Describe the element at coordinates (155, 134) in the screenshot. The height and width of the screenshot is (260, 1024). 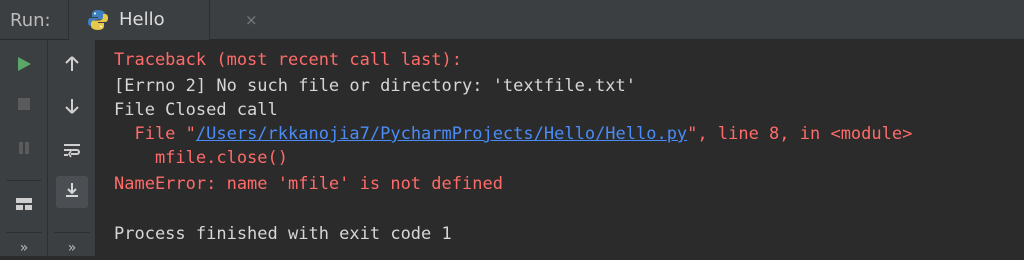
I see `file-prefix: File "` at that location.